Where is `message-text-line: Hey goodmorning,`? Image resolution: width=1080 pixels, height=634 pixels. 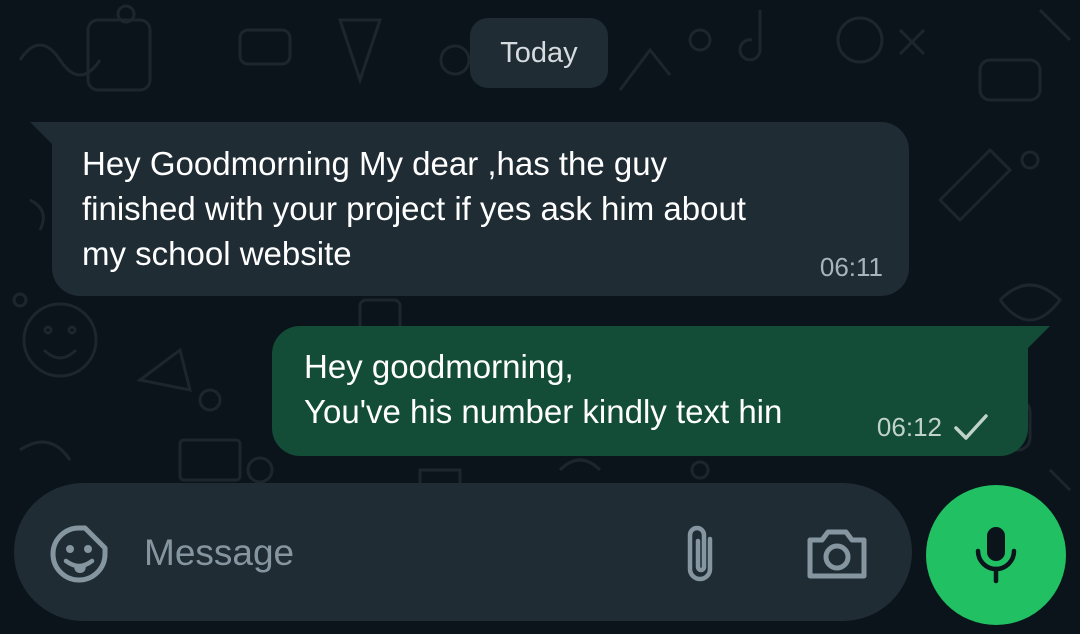 message-text-line: Hey goodmorning, is located at coordinates (439, 366).